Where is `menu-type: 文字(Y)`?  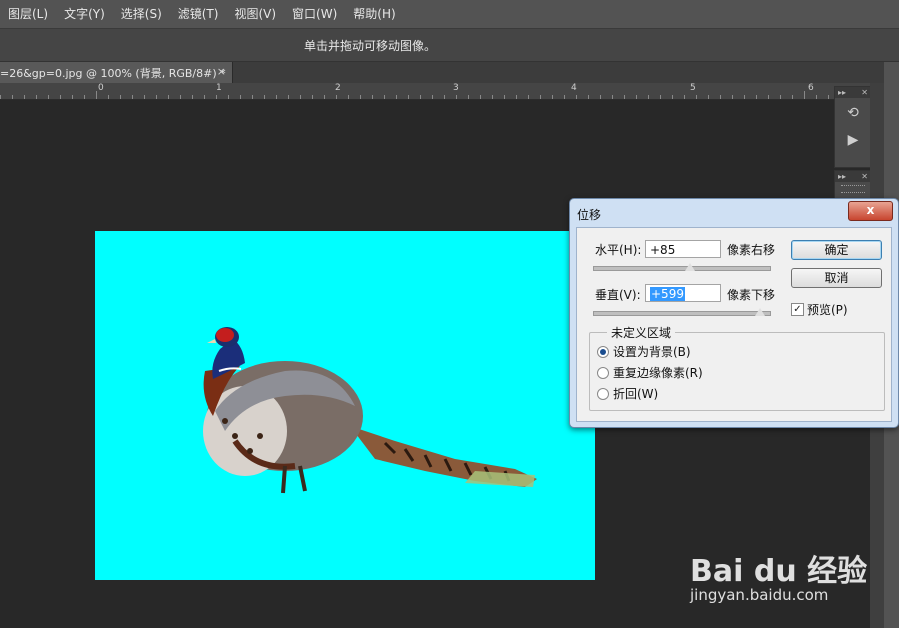 menu-type: 文字(Y) is located at coordinates (84, 14).